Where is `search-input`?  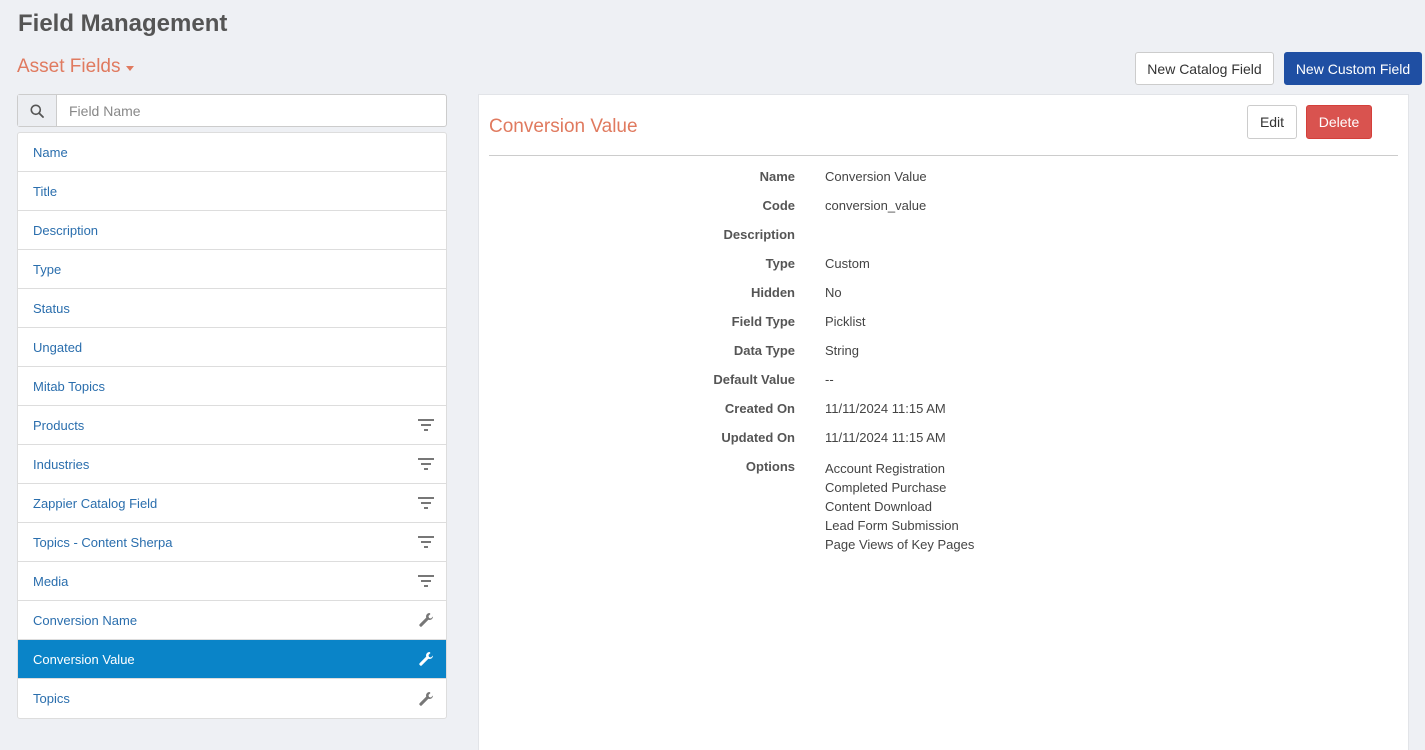
search-input is located at coordinates (251, 110).